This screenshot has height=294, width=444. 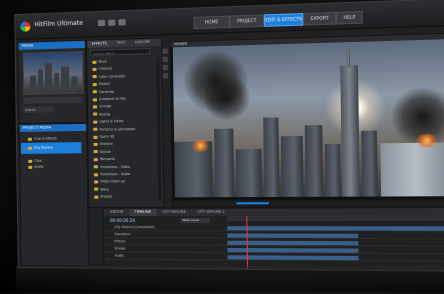 What do you see at coordinates (211, 212) in the screenshot?
I see `tab-city-skyline-2: CITY SKYLINE 2` at bounding box center [211, 212].